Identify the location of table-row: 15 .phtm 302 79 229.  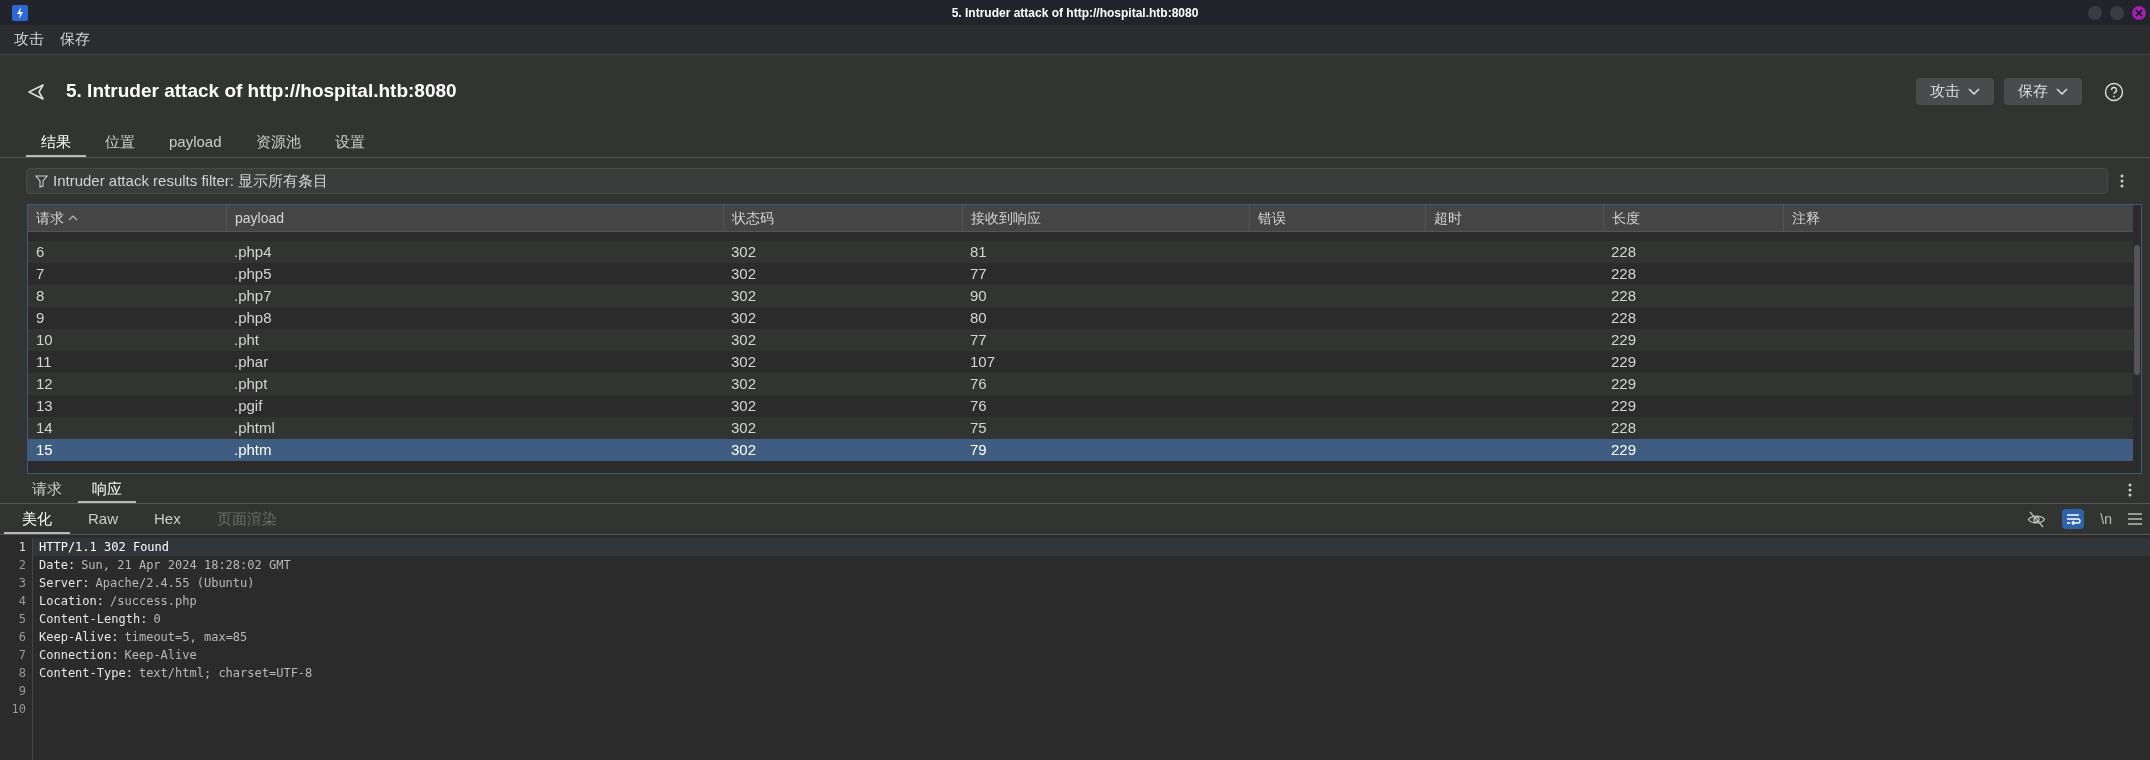
(1080, 450).